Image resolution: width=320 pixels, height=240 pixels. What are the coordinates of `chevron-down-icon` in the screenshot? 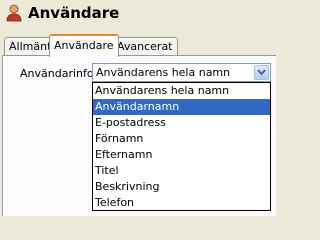 It's located at (261, 72).